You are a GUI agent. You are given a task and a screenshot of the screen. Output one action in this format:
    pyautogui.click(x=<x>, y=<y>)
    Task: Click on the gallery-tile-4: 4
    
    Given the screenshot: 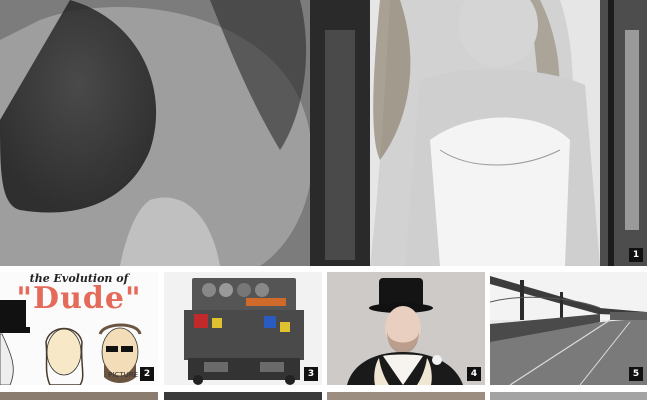 What is the action you would take?
    pyautogui.click(x=406, y=328)
    